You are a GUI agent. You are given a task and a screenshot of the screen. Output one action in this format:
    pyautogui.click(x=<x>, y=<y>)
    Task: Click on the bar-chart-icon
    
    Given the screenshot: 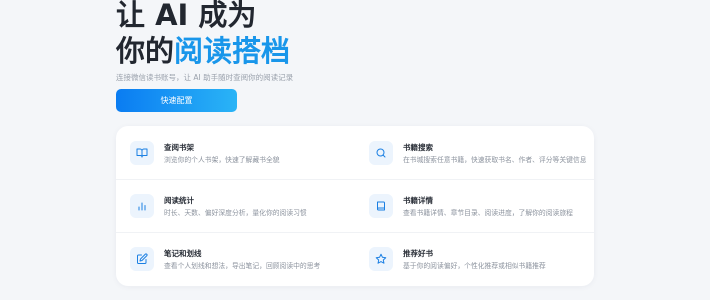 What is the action you would take?
    pyautogui.click(x=142, y=206)
    